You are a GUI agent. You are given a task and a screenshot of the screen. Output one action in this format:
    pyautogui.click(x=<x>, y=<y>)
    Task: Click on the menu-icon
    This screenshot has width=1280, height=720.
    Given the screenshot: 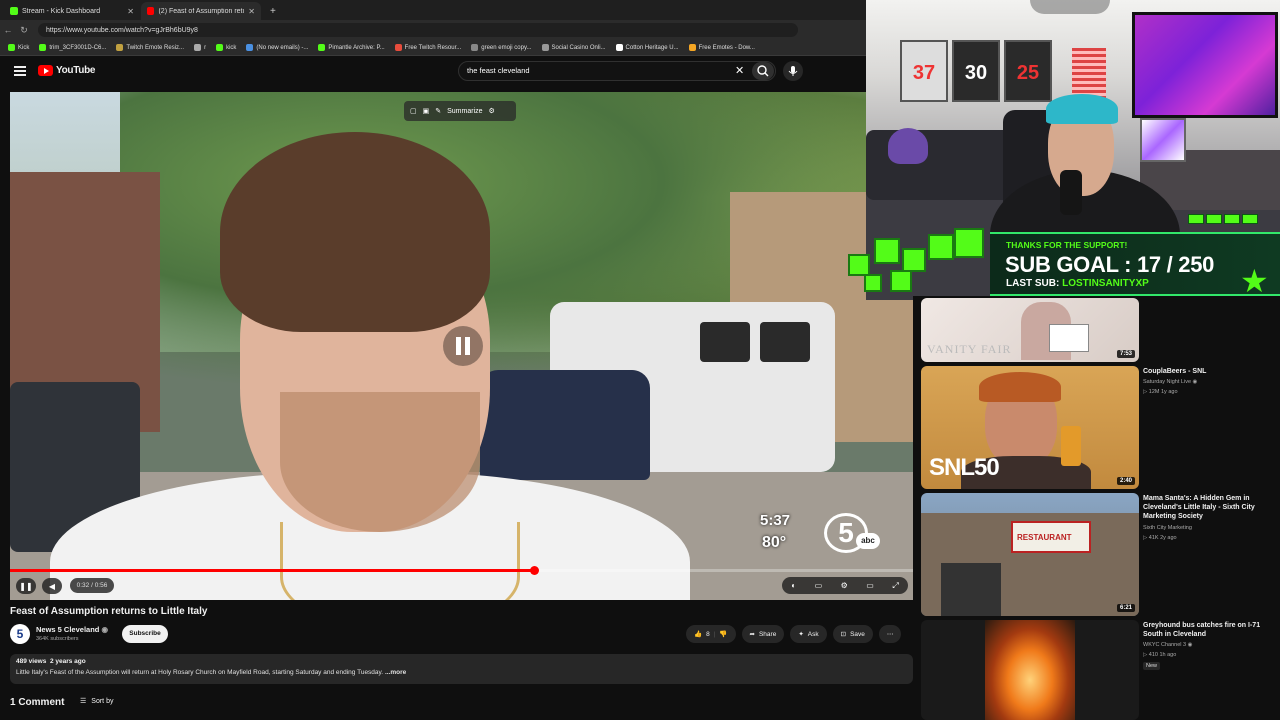 What is the action you would take?
    pyautogui.click(x=20, y=71)
    